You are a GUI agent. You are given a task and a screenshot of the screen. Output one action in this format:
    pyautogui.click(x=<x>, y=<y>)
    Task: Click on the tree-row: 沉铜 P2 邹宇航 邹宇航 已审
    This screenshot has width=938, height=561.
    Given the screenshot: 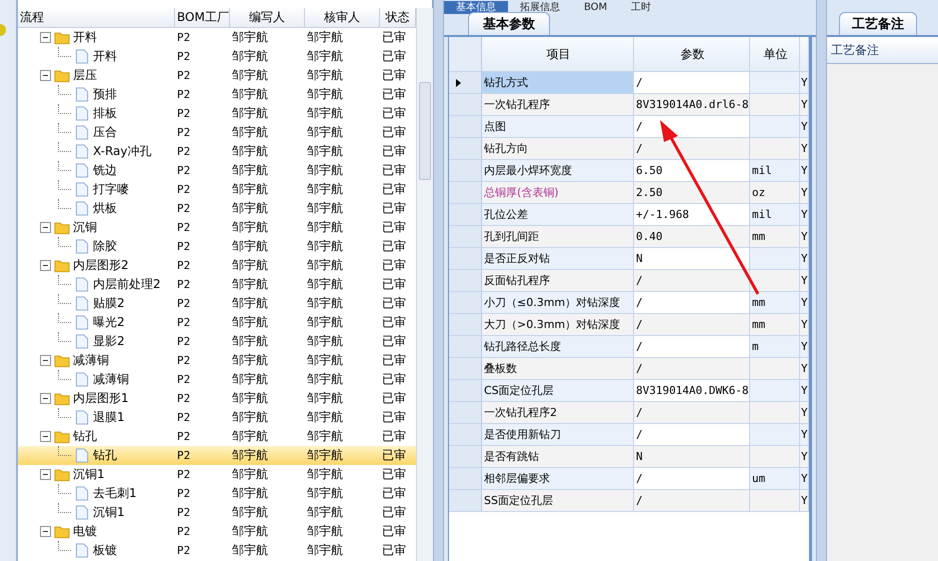 What is the action you would take?
    pyautogui.click(x=217, y=227)
    